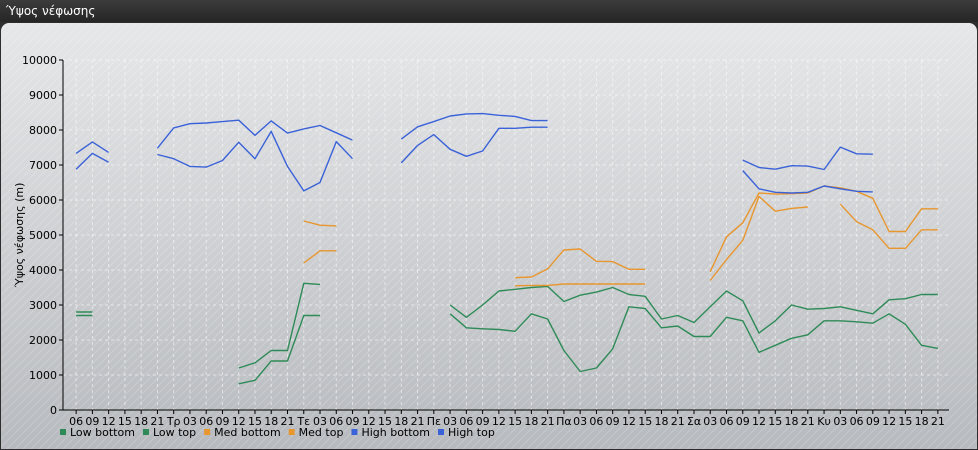  Describe the element at coordinates (43, 235) in the screenshot. I see `y-tick-label: 5000` at that location.